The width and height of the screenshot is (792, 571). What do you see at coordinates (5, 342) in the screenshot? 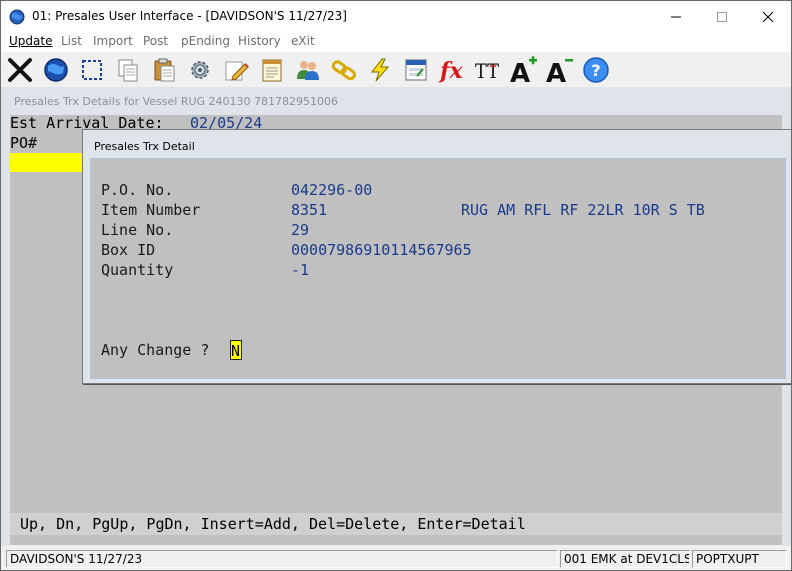
I see `child-frame-left` at bounding box center [5, 342].